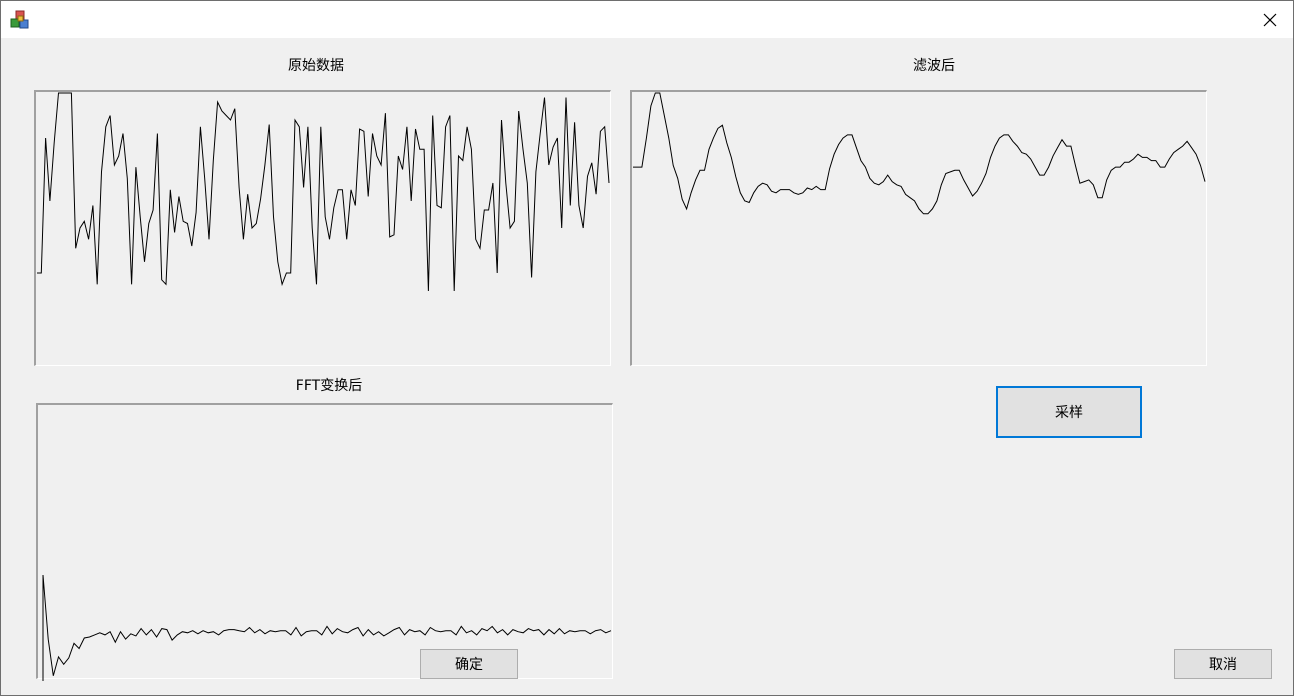  I want to click on raw-data-label: 原始数据, so click(316, 66).